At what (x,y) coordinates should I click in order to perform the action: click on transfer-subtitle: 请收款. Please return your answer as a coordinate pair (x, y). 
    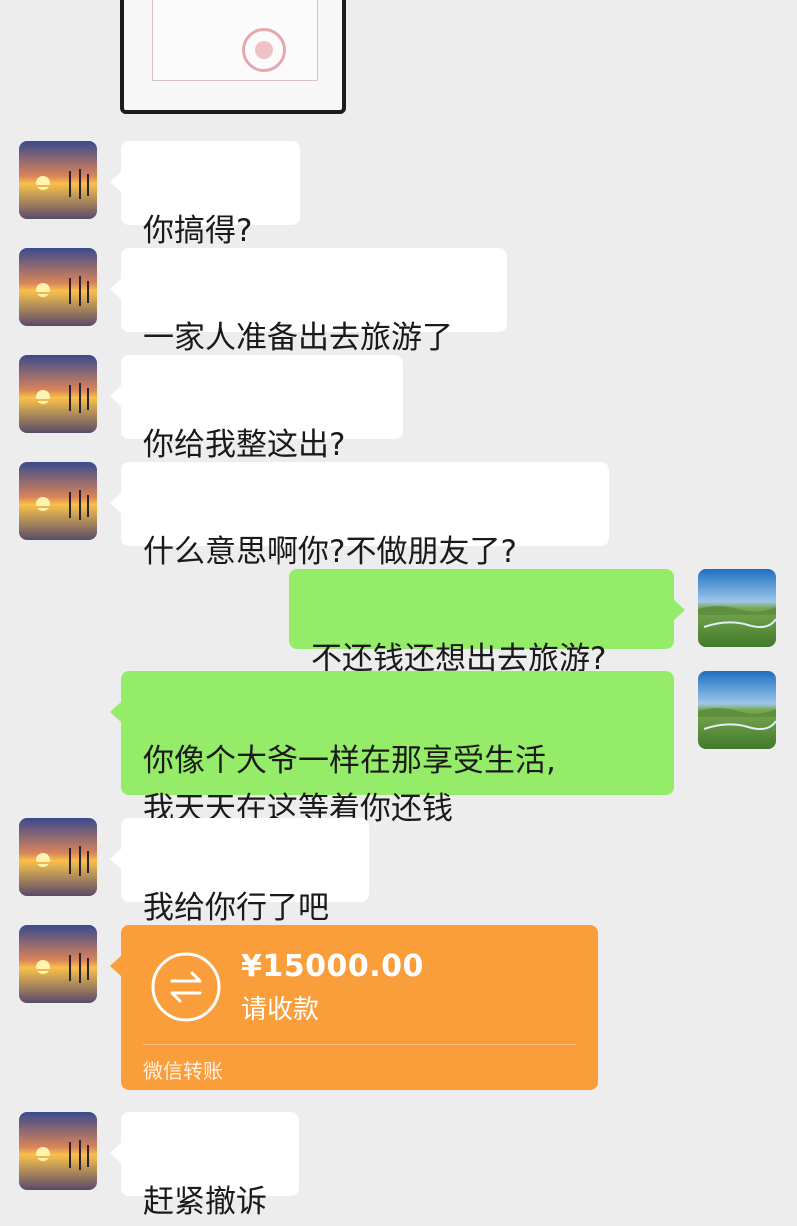
    Looking at the image, I should click on (280, 1010).